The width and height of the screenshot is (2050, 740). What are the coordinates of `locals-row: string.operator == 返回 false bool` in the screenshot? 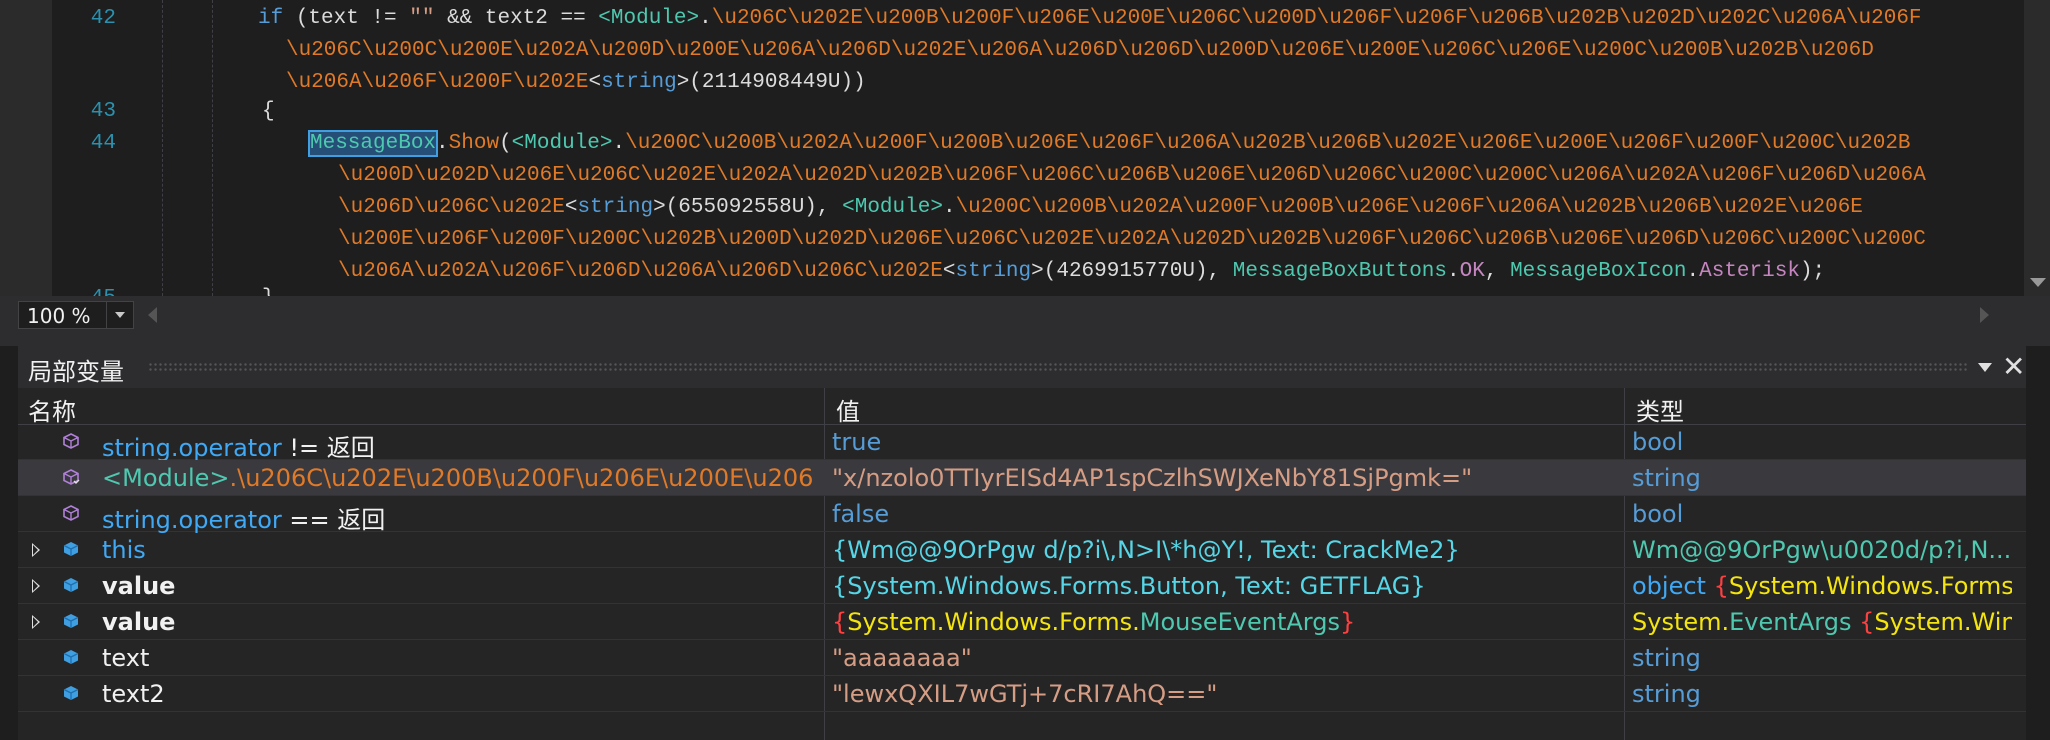 It's located at (1022, 515).